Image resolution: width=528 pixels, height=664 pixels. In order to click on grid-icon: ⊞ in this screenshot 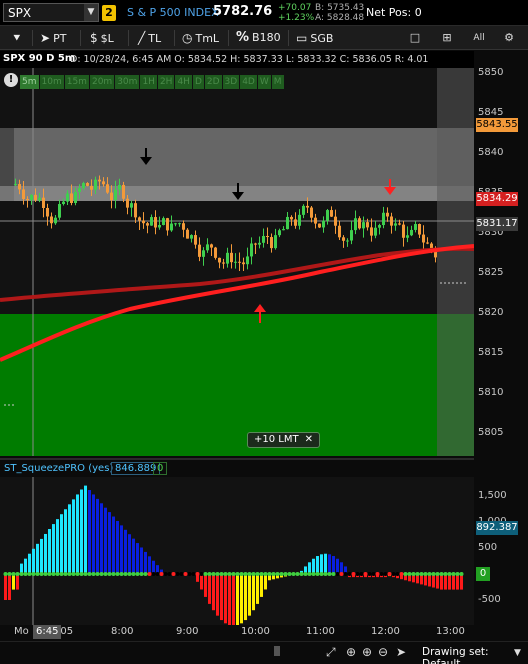, I will do `click(447, 38)`.